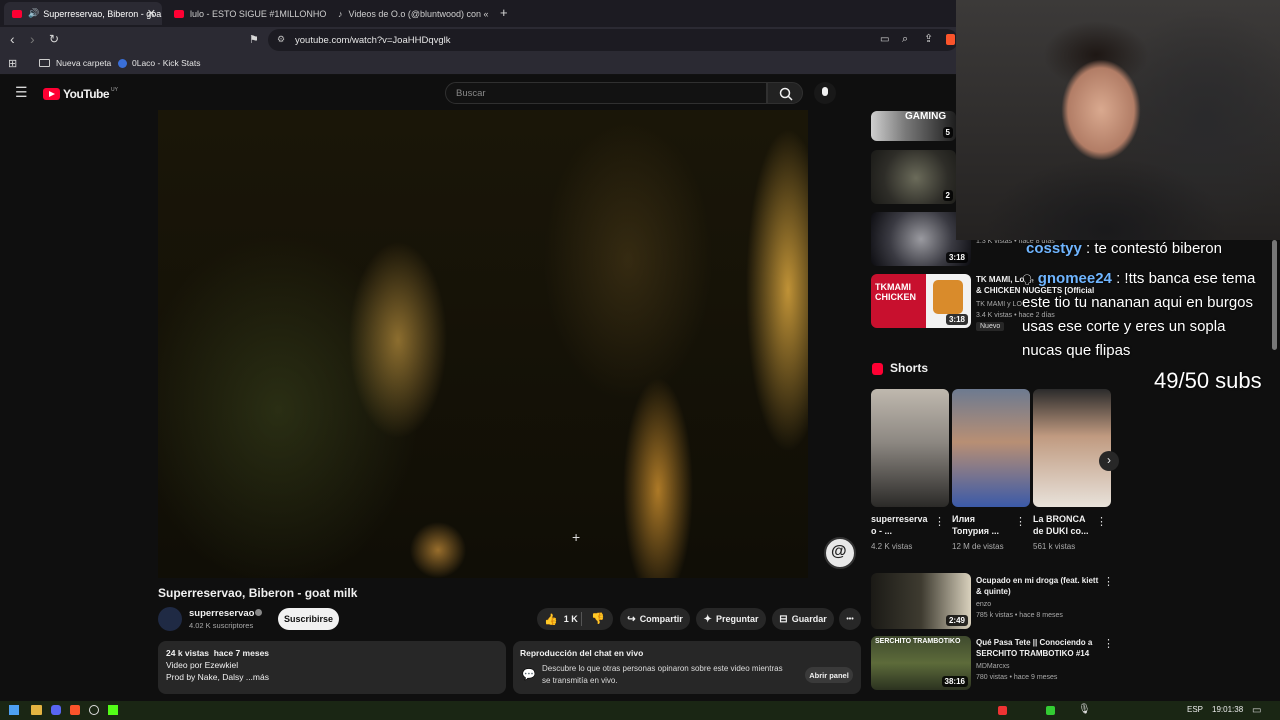  I want to click on subscribe-button: Suscribirse, so click(308, 619).